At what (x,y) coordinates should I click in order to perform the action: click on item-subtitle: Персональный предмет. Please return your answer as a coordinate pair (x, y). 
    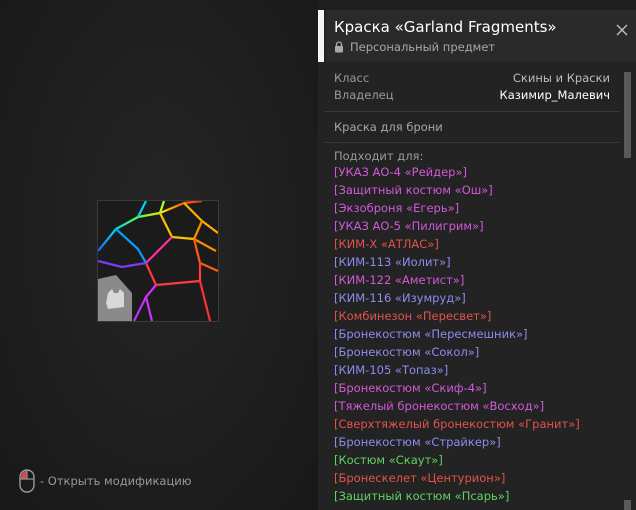
    Looking at the image, I should click on (414, 47).